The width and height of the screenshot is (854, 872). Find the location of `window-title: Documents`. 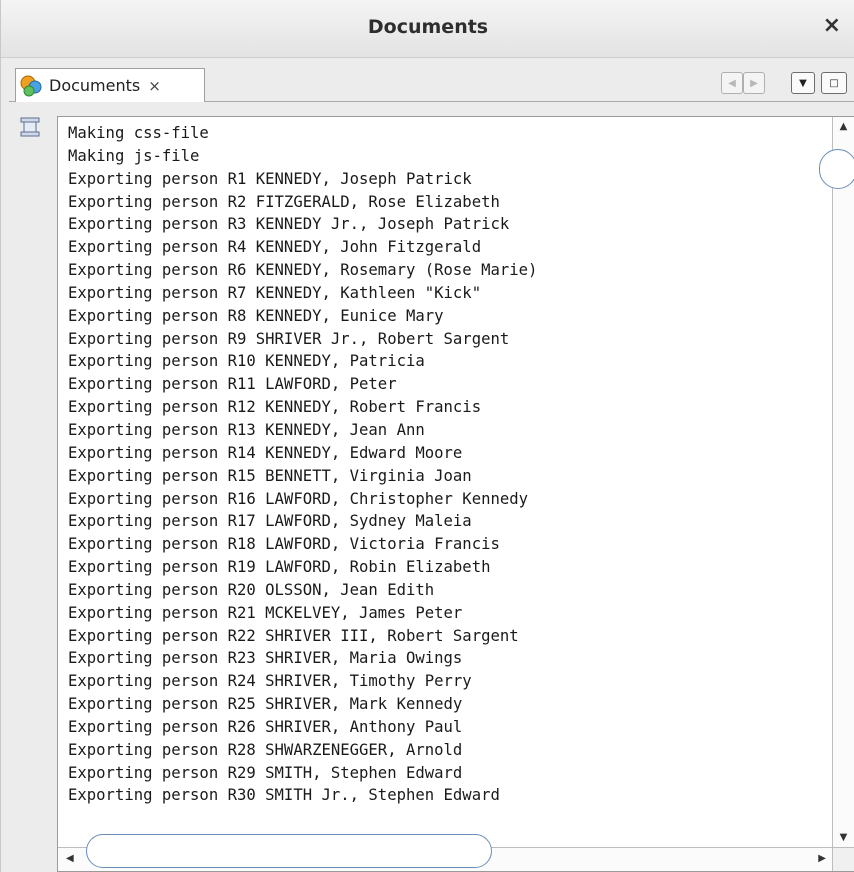

window-title: Documents is located at coordinates (428, 27).